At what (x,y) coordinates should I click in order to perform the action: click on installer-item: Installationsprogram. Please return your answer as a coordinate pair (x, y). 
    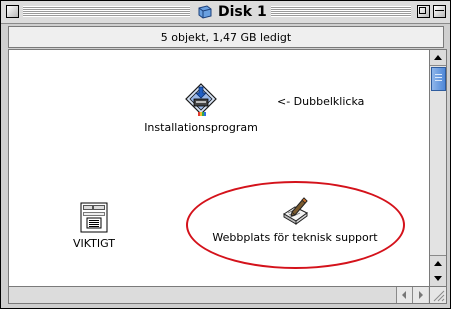
    Looking at the image, I should click on (201, 108).